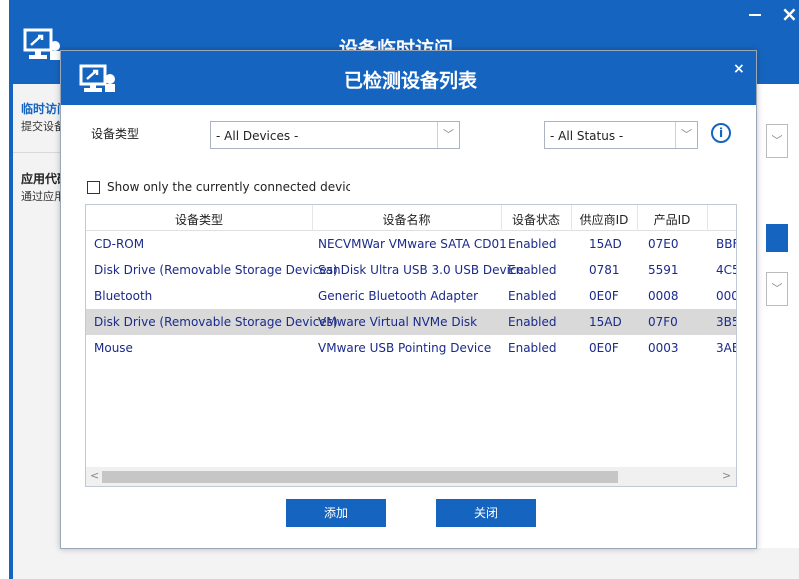 Image resolution: width=799 pixels, height=579 pixels. What do you see at coordinates (115, 134) in the screenshot?
I see `device-type-label: 设备类型` at bounding box center [115, 134].